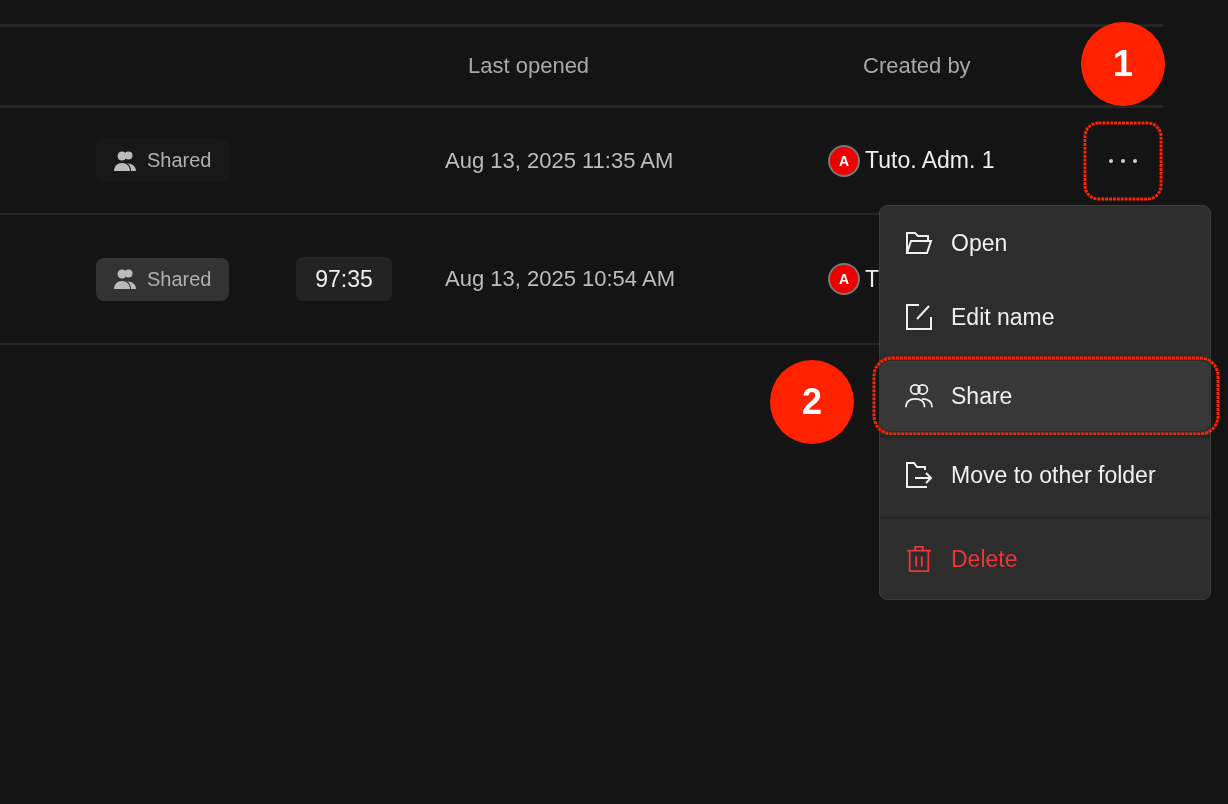 This screenshot has width=1228, height=804. Describe the element at coordinates (560, 278) in the screenshot. I see `last-opened-date: Aug 13, 2025 10:54 AM` at that location.